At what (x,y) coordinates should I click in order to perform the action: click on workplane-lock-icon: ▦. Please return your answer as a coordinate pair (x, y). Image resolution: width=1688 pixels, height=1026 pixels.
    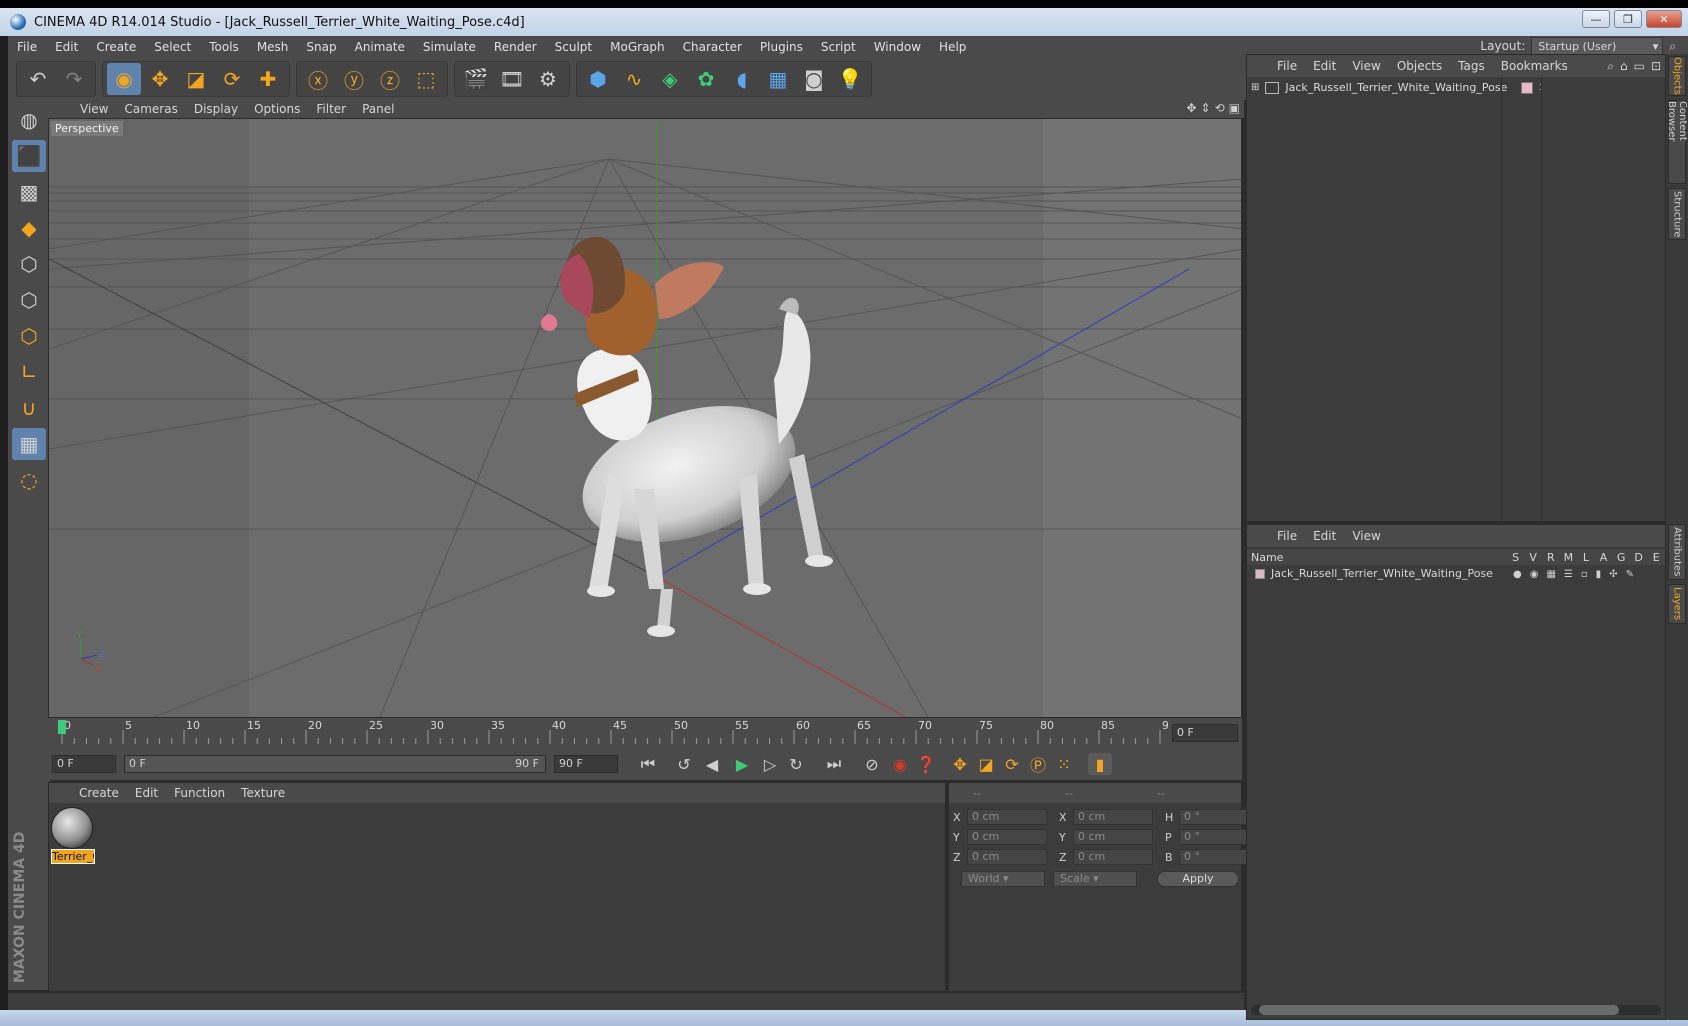
    Looking at the image, I should click on (29, 444).